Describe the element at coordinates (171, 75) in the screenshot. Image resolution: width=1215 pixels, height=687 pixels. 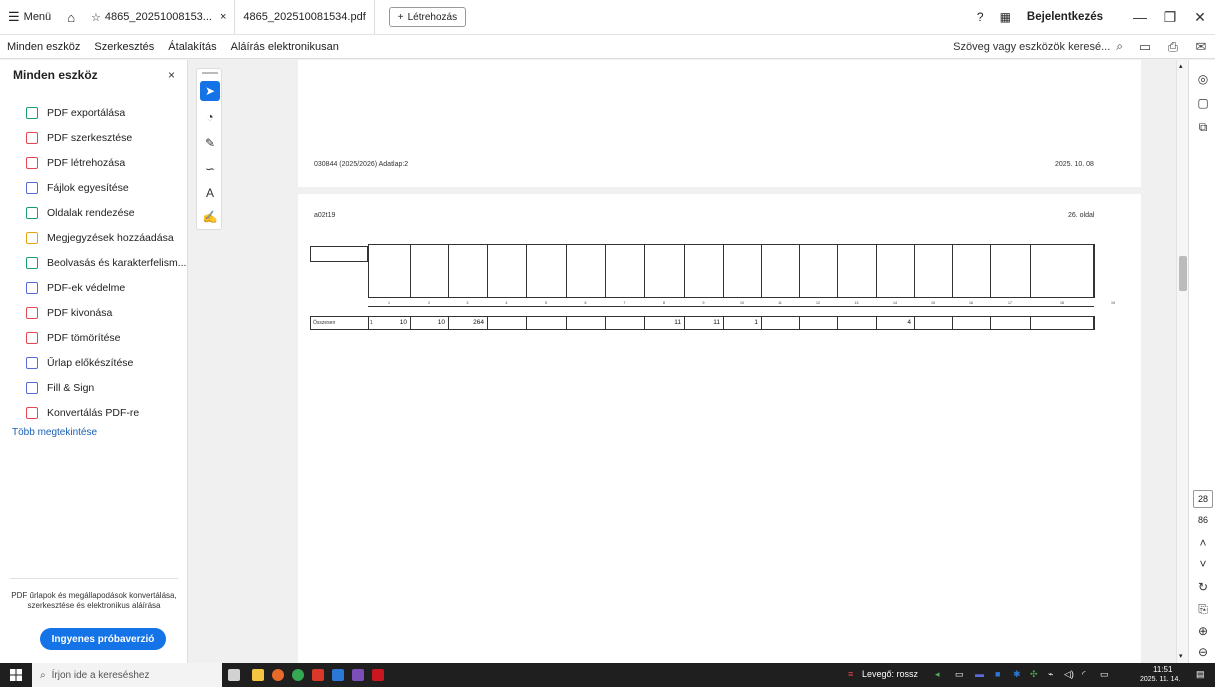
I see `close-icon: ×` at that location.